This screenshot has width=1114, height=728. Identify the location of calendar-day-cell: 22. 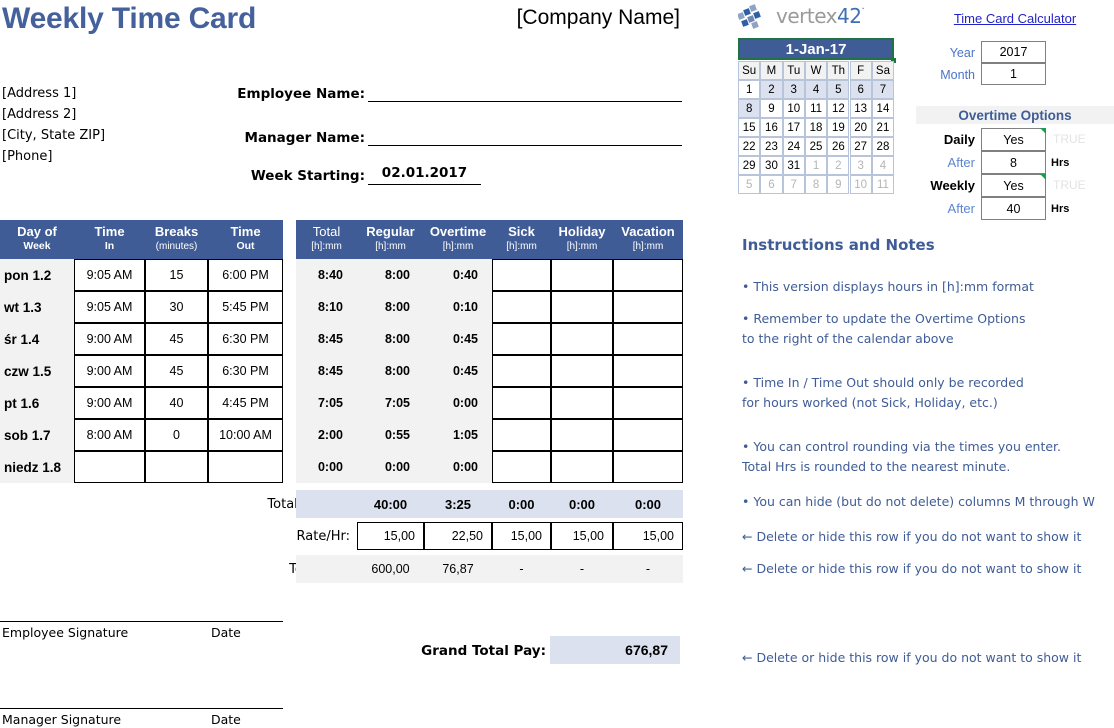
(749, 146).